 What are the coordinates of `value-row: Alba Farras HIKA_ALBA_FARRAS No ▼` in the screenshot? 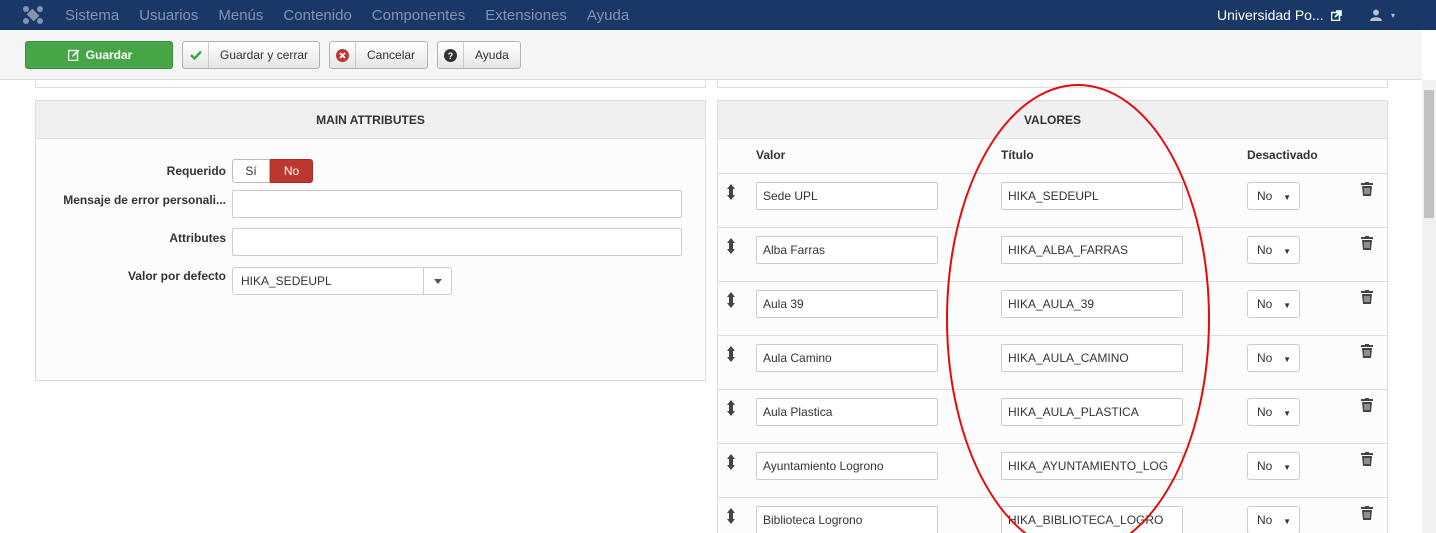 It's located at (1052, 254).